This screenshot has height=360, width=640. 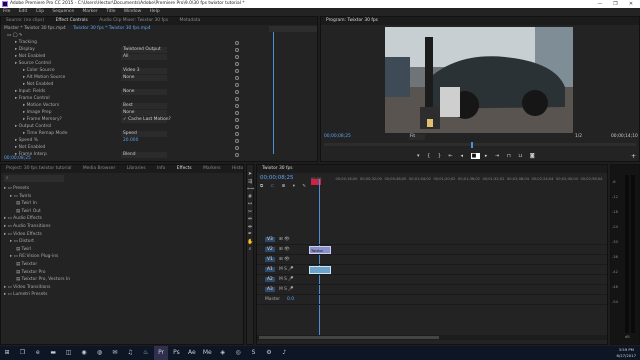 I want to click on firefox-icon: ◍, so click(x=99, y=353).